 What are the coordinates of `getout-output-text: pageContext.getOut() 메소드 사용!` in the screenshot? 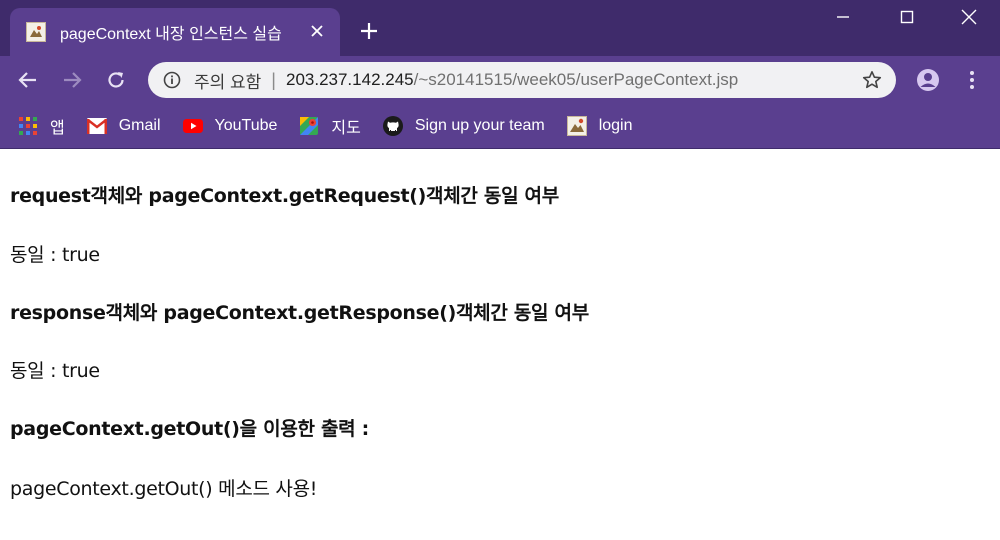 It's located at (164, 489).